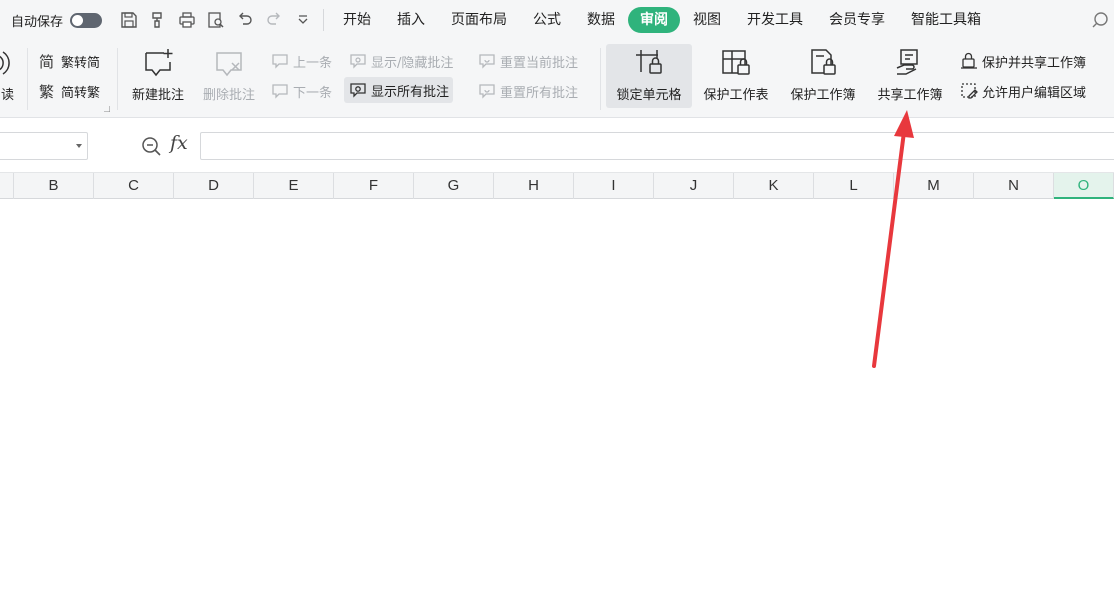  I want to click on trad-to-simp-icon: 简, so click(46, 62).